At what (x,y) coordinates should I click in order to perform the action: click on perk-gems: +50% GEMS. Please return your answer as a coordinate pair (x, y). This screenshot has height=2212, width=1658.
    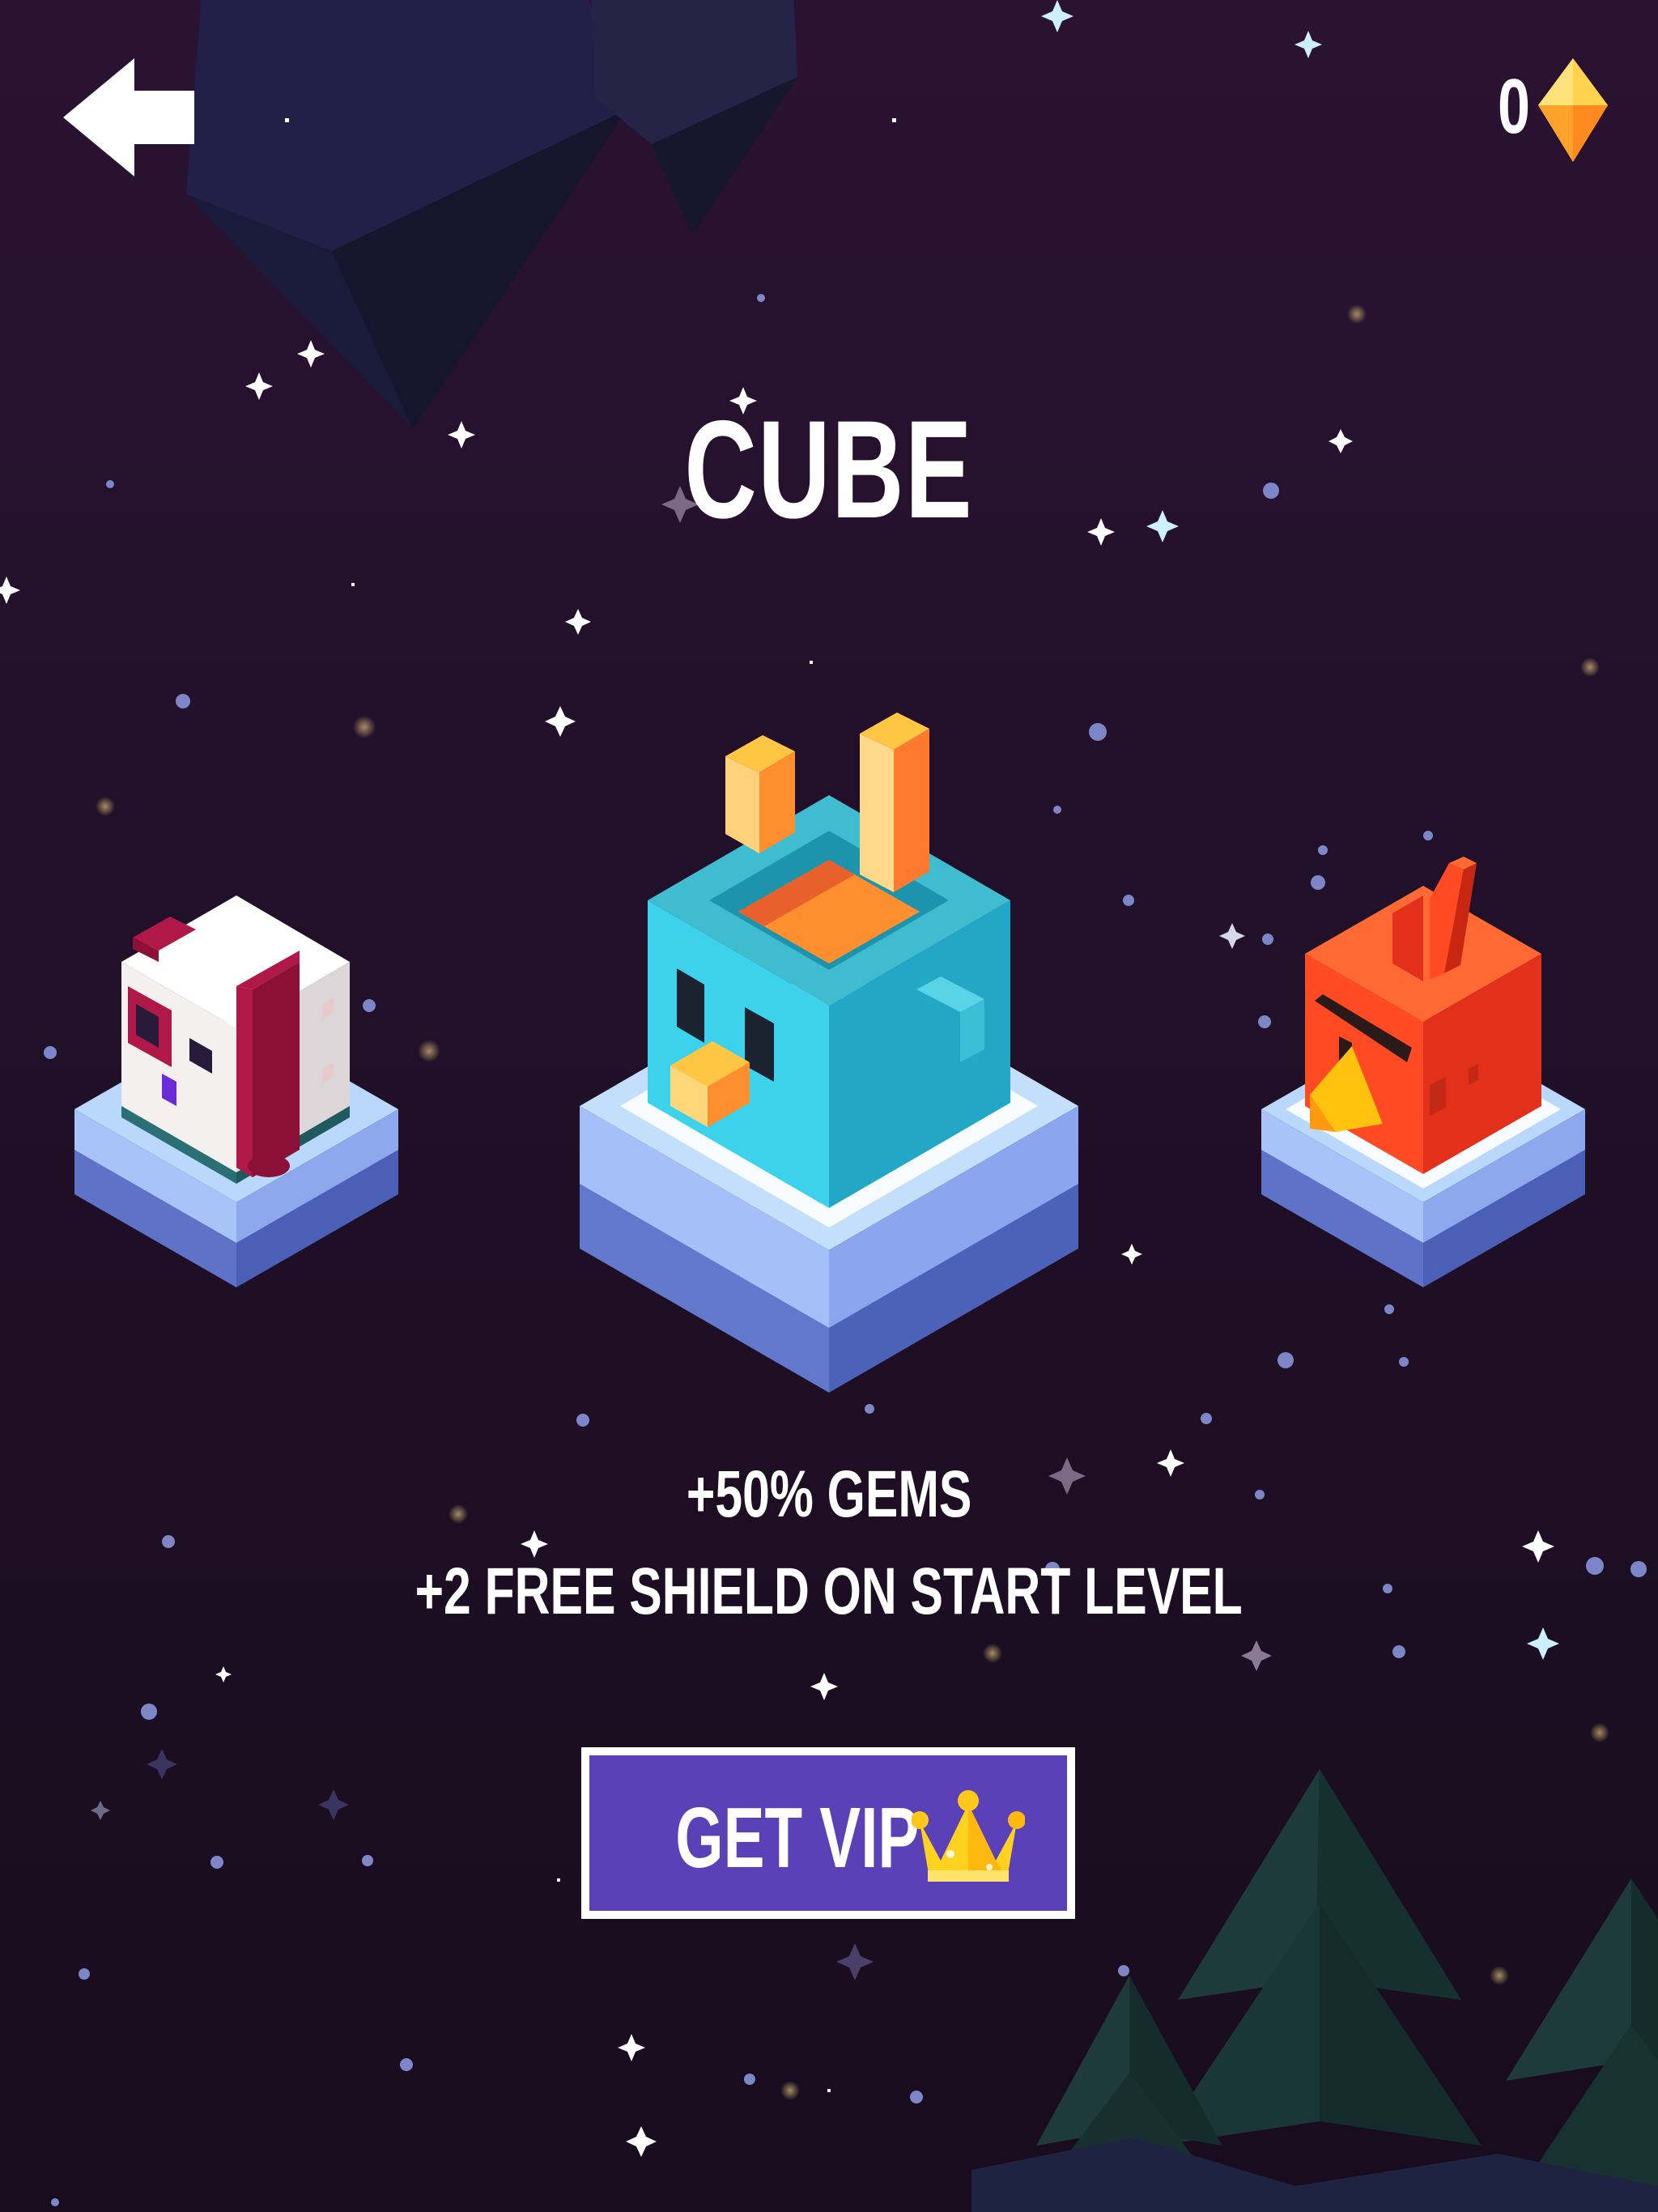
    Looking at the image, I should click on (829, 1495).